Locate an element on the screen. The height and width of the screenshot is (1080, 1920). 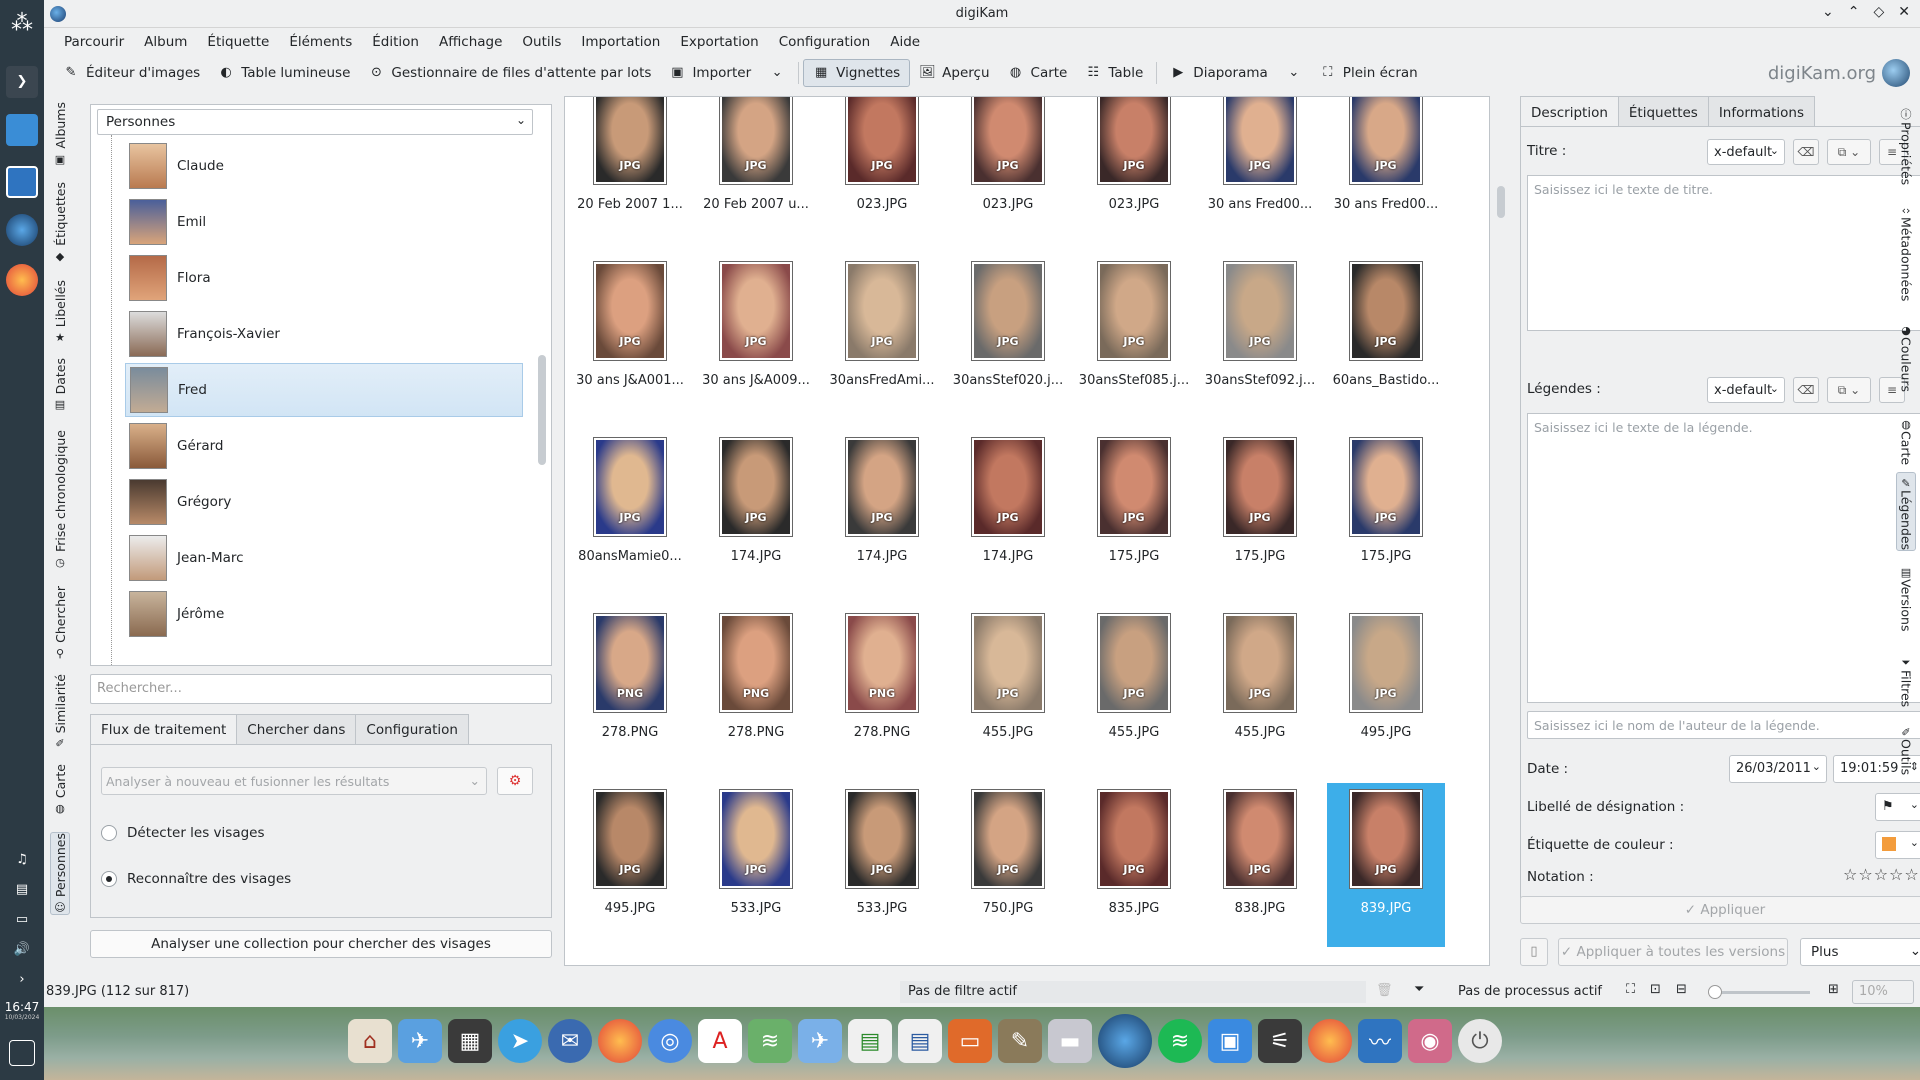
tab-couleurs: ◕ Couleurs is located at coordinates (1906, 356).